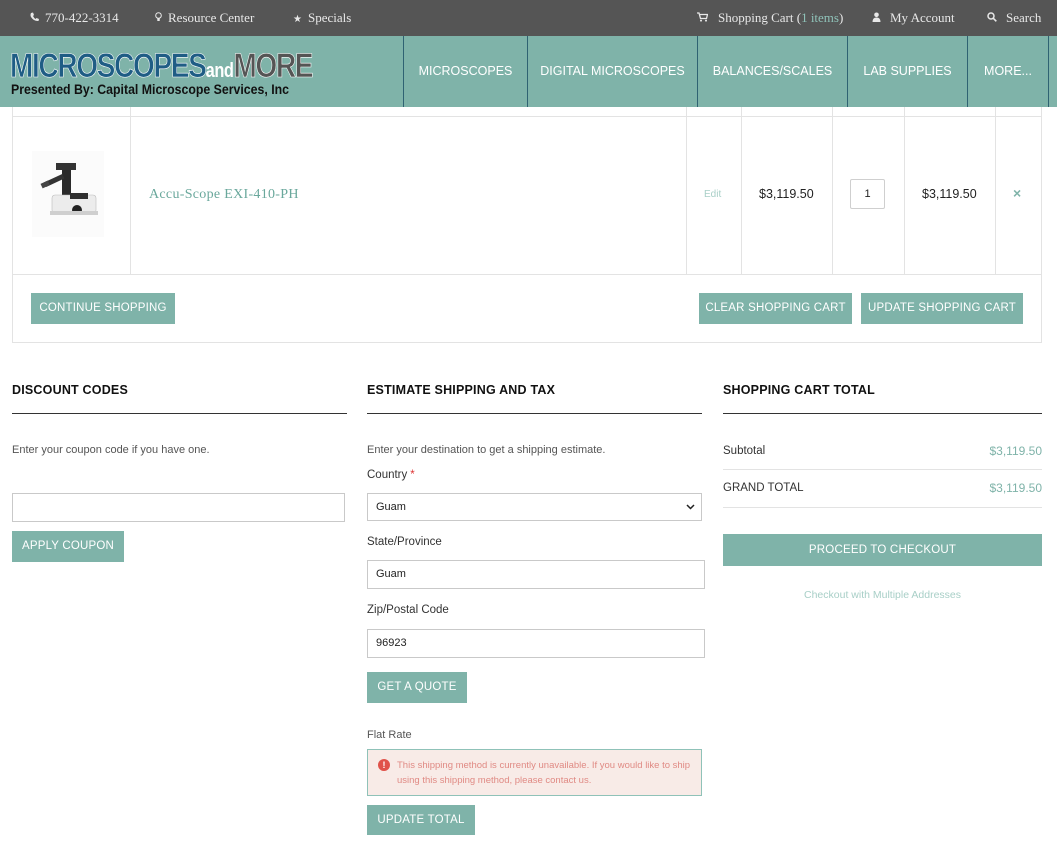 The height and width of the screenshot is (841, 1057). What do you see at coordinates (612, 71) in the screenshot?
I see `nav-digital-microscopes: DIGITAL MICROSCOPES` at bounding box center [612, 71].